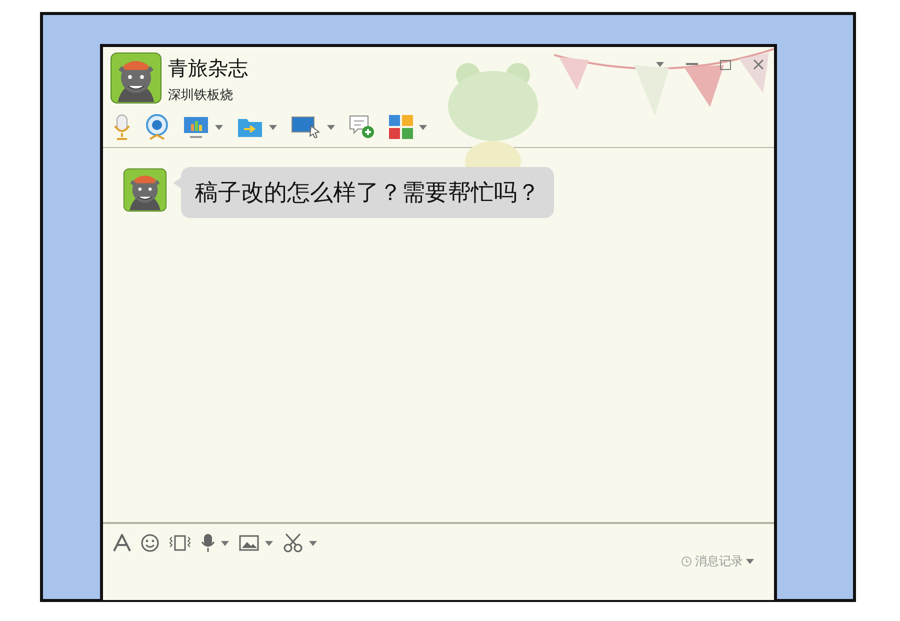 This screenshot has width=900, height=621. What do you see at coordinates (208, 543) in the screenshot?
I see `microphone-icon` at bounding box center [208, 543].